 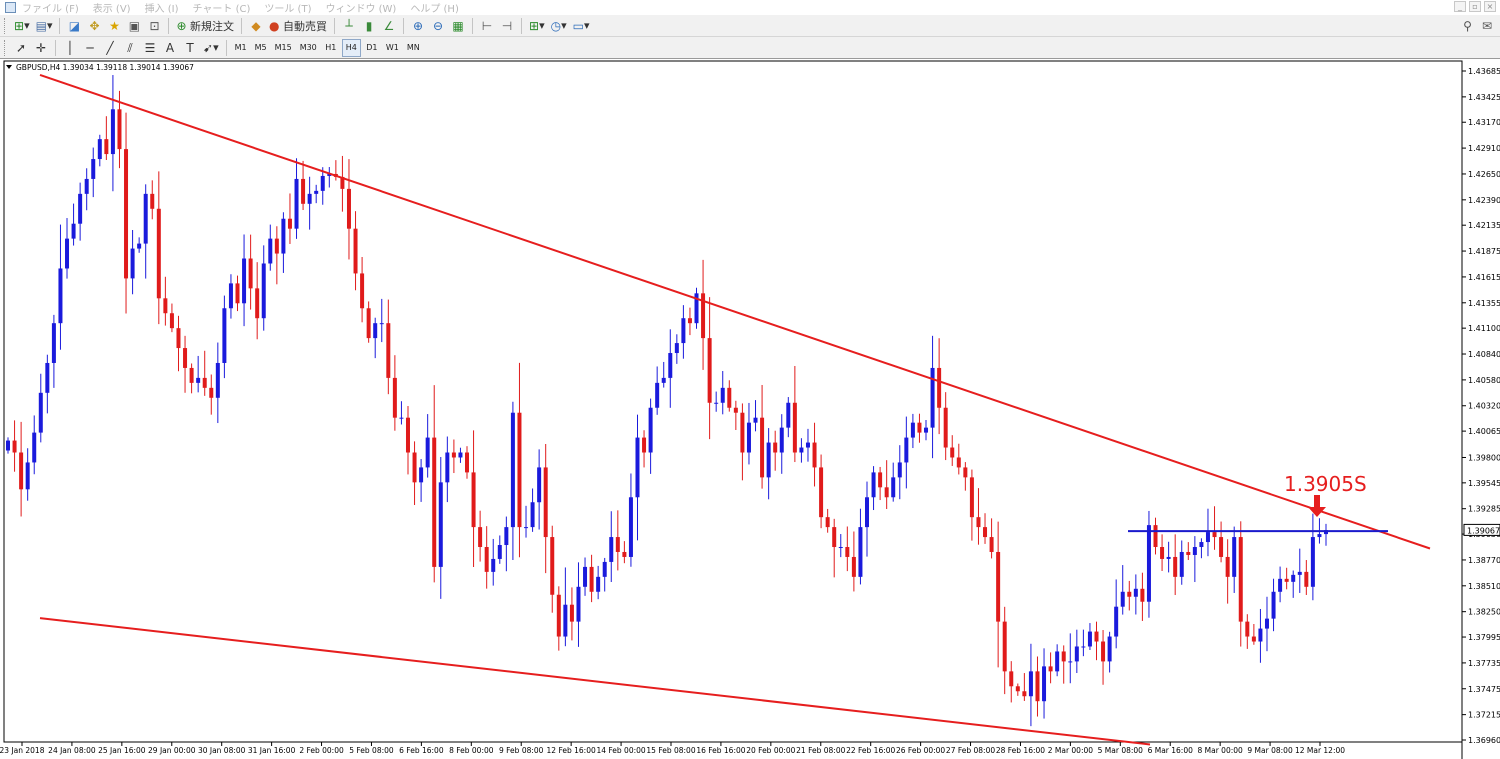 What do you see at coordinates (1487, 26) in the screenshot?
I see `chat-icon: ✉` at bounding box center [1487, 26].